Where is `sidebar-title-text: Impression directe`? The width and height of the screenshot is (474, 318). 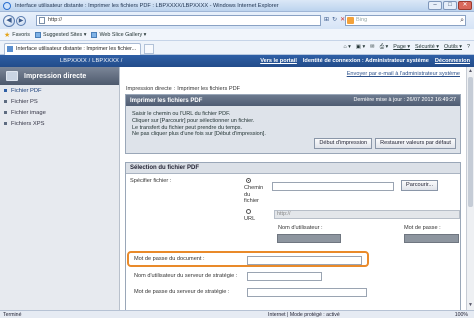 sidebar-title-text: Impression directe is located at coordinates (55, 76).